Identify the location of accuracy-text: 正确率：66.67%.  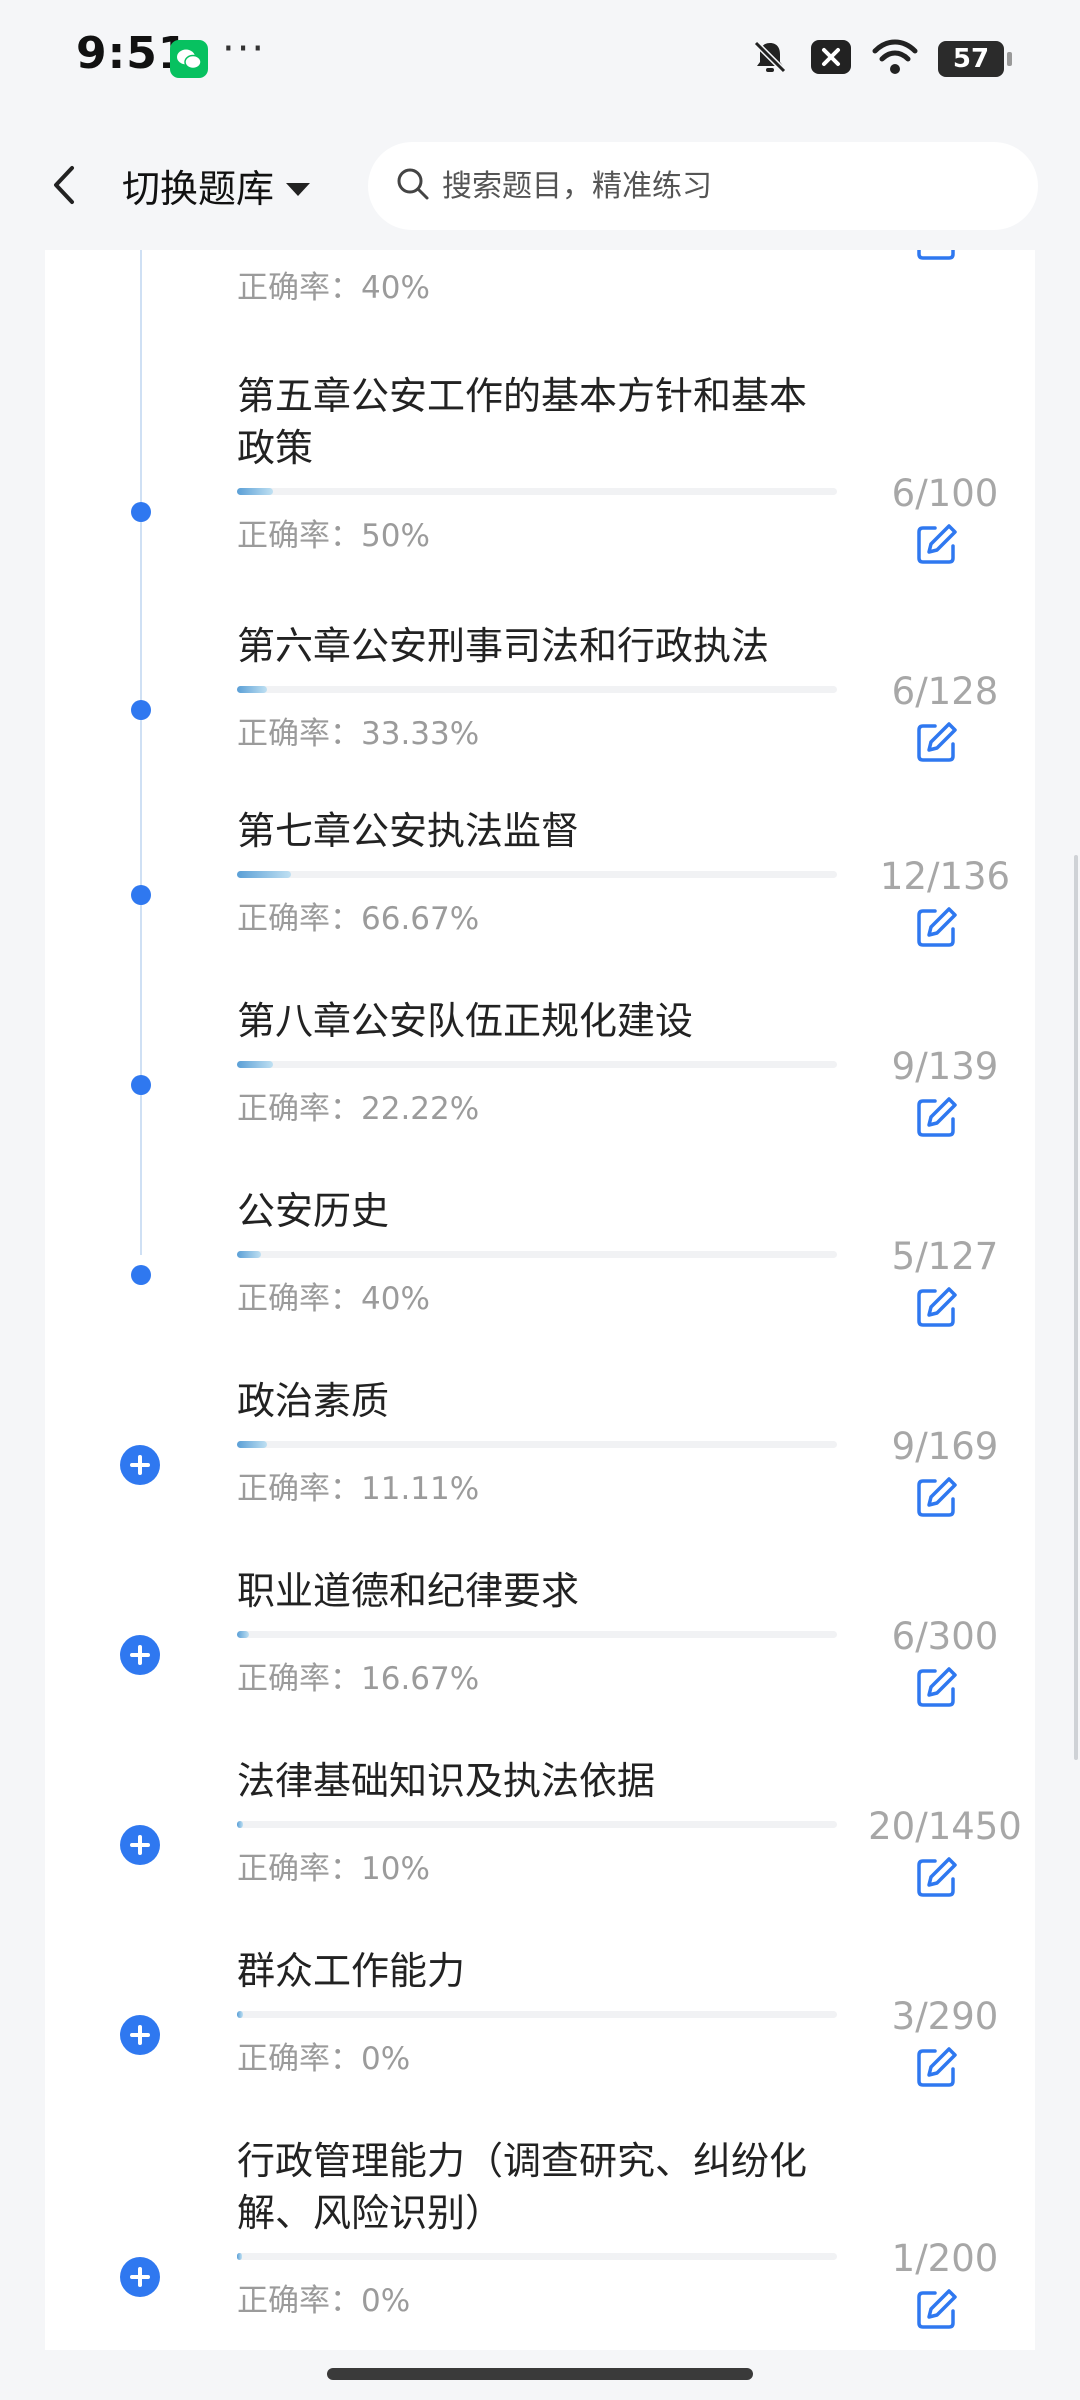
(358, 915).